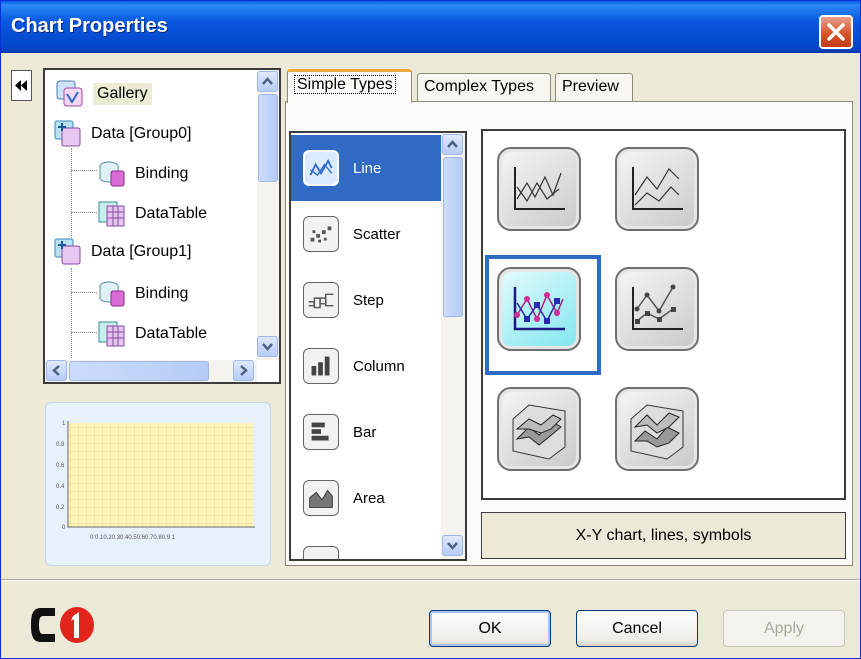  I want to click on chart-type-scrollbar, so click(453, 346).